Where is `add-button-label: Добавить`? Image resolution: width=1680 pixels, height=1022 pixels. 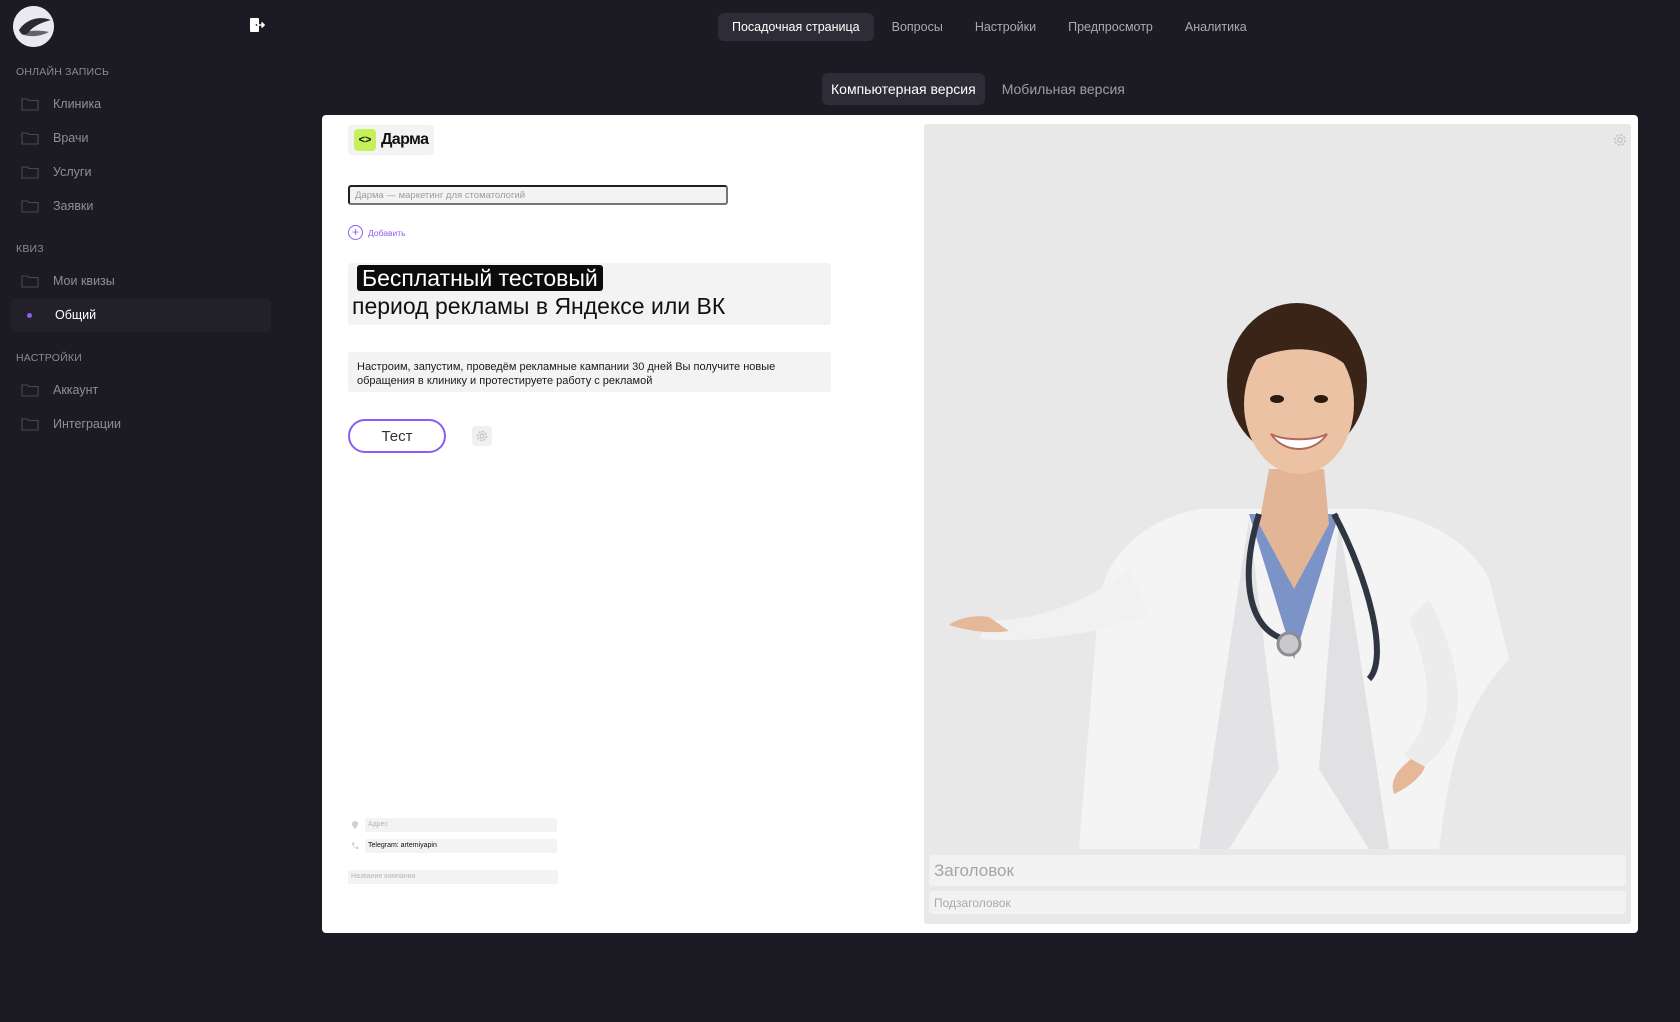 add-button-label: Добавить is located at coordinates (387, 232).